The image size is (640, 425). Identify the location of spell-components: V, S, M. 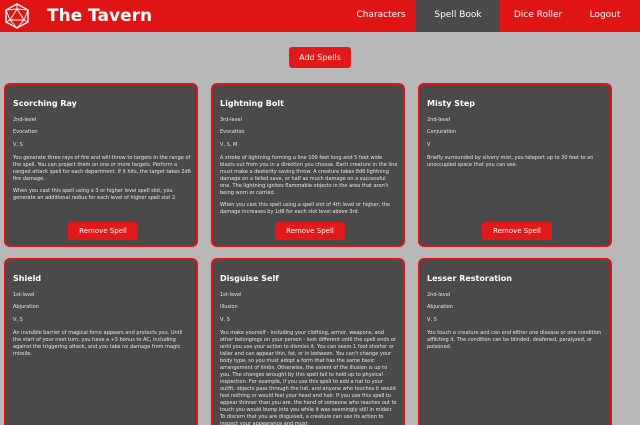
(229, 145).